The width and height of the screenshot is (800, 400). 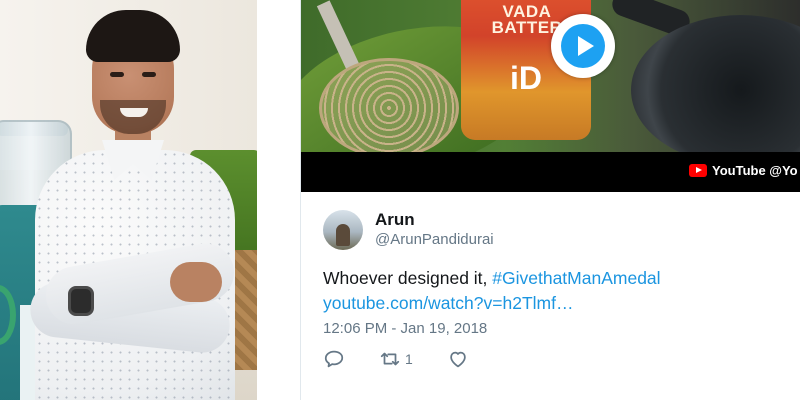 I want to click on author-names: Arun @ArunPandidurai, so click(x=434, y=230).